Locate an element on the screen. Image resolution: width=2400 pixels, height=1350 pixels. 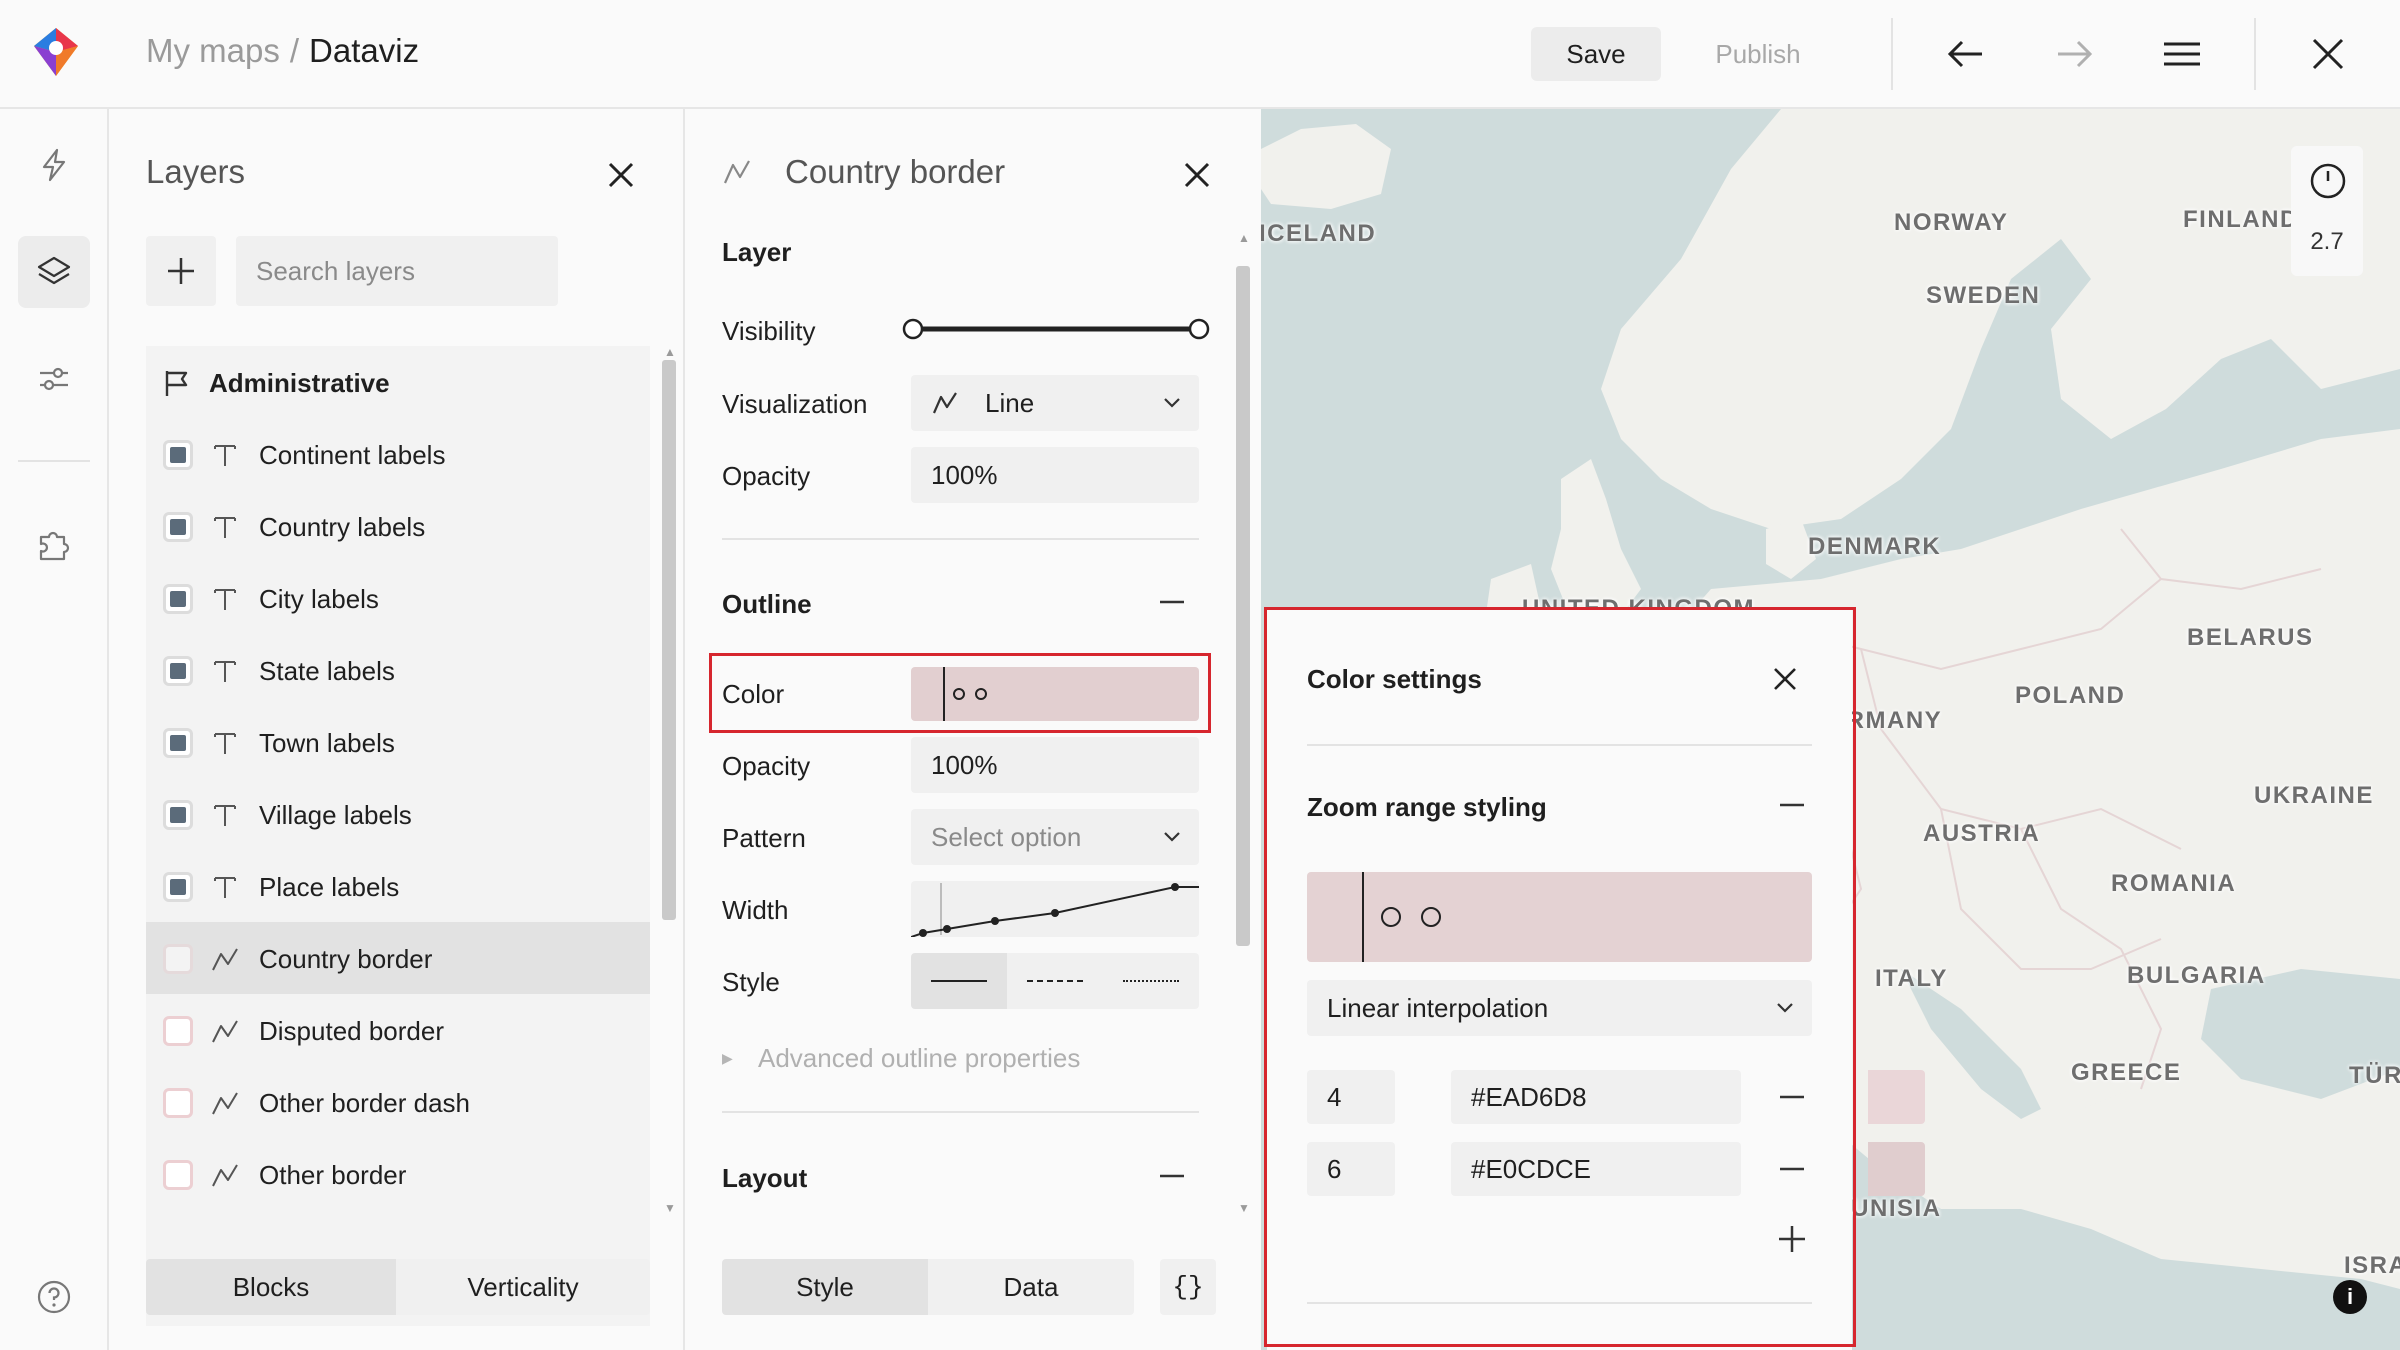
solid-line-icon is located at coordinates (959, 981).